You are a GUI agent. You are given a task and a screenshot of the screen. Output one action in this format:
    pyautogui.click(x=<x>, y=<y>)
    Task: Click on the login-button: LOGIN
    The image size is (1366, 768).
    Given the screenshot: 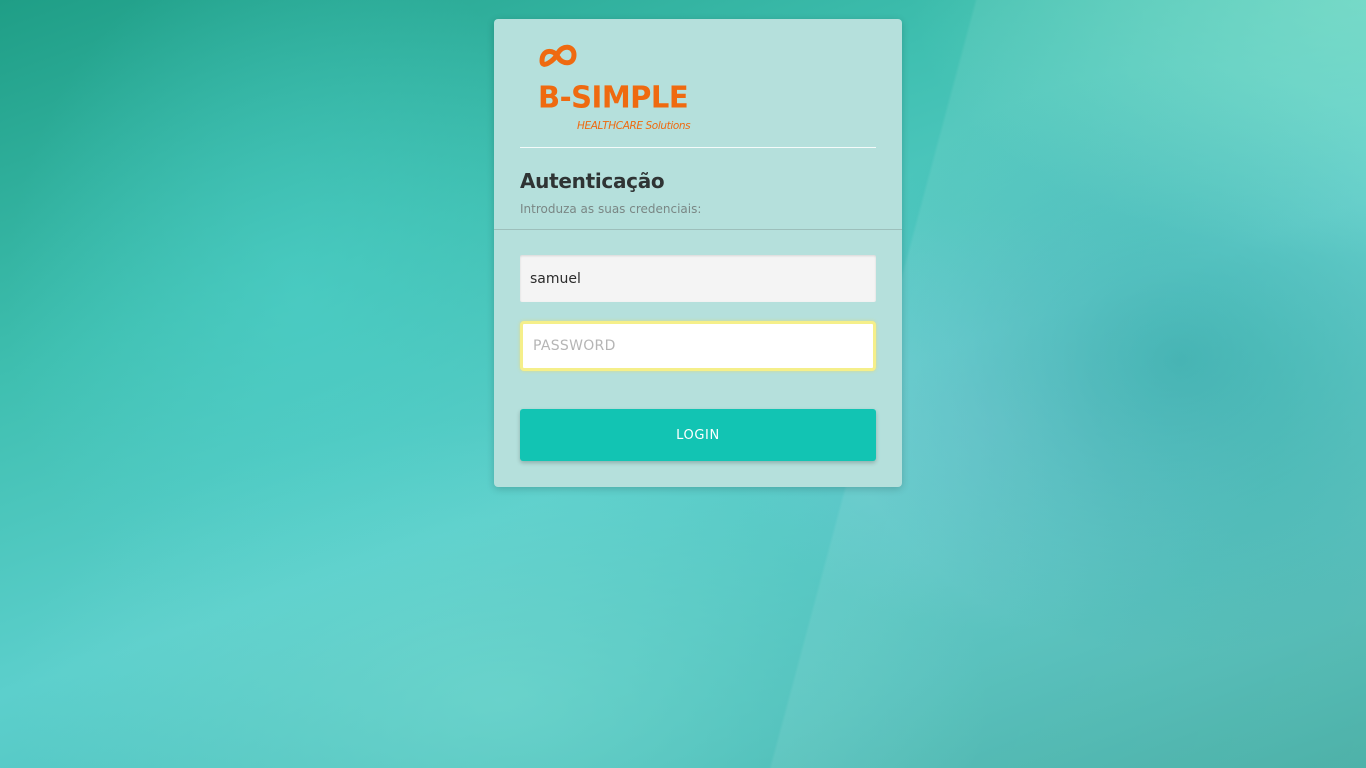 What is the action you would take?
    pyautogui.click(x=698, y=435)
    